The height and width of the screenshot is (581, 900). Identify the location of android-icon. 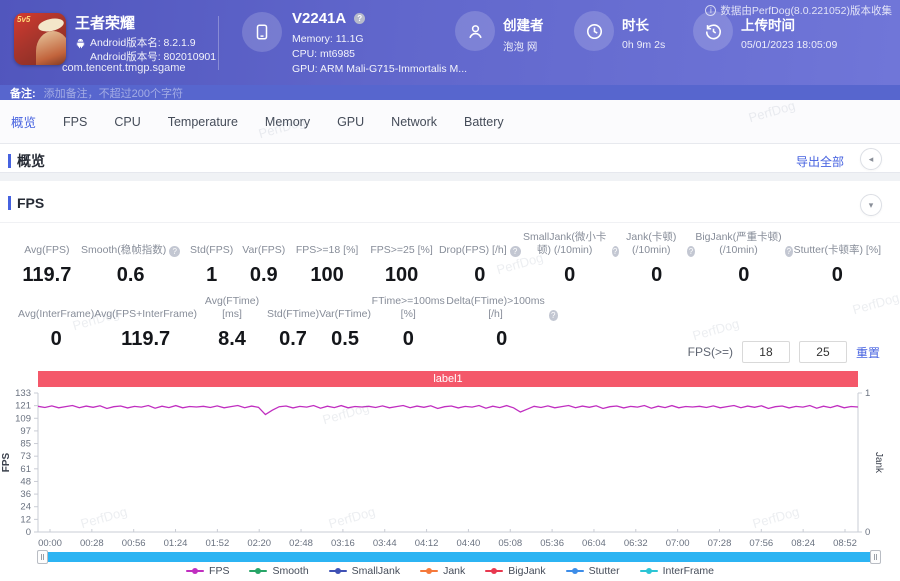
(80, 43).